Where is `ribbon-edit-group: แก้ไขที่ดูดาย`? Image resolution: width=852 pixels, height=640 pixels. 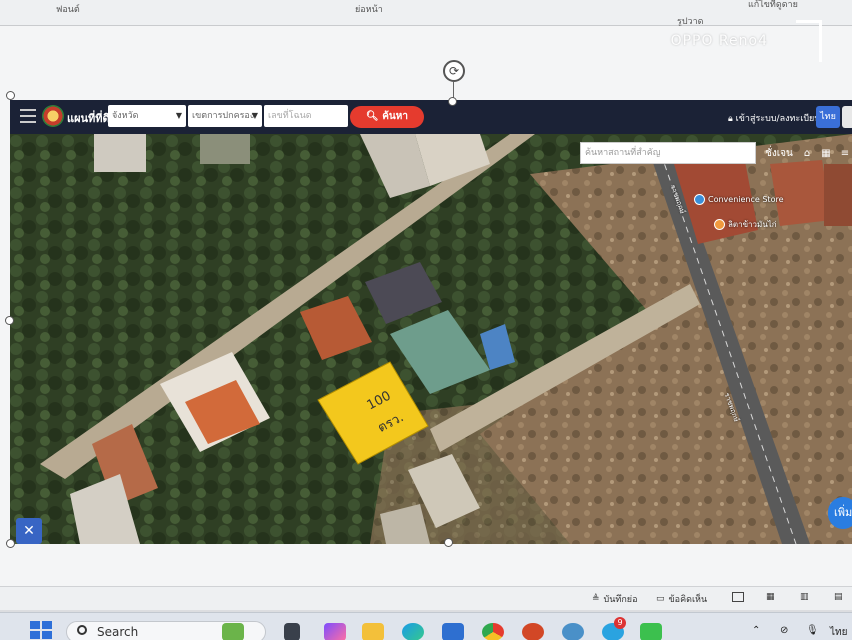 ribbon-edit-group: แก้ไขที่ดูดาย is located at coordinates (773, 5).